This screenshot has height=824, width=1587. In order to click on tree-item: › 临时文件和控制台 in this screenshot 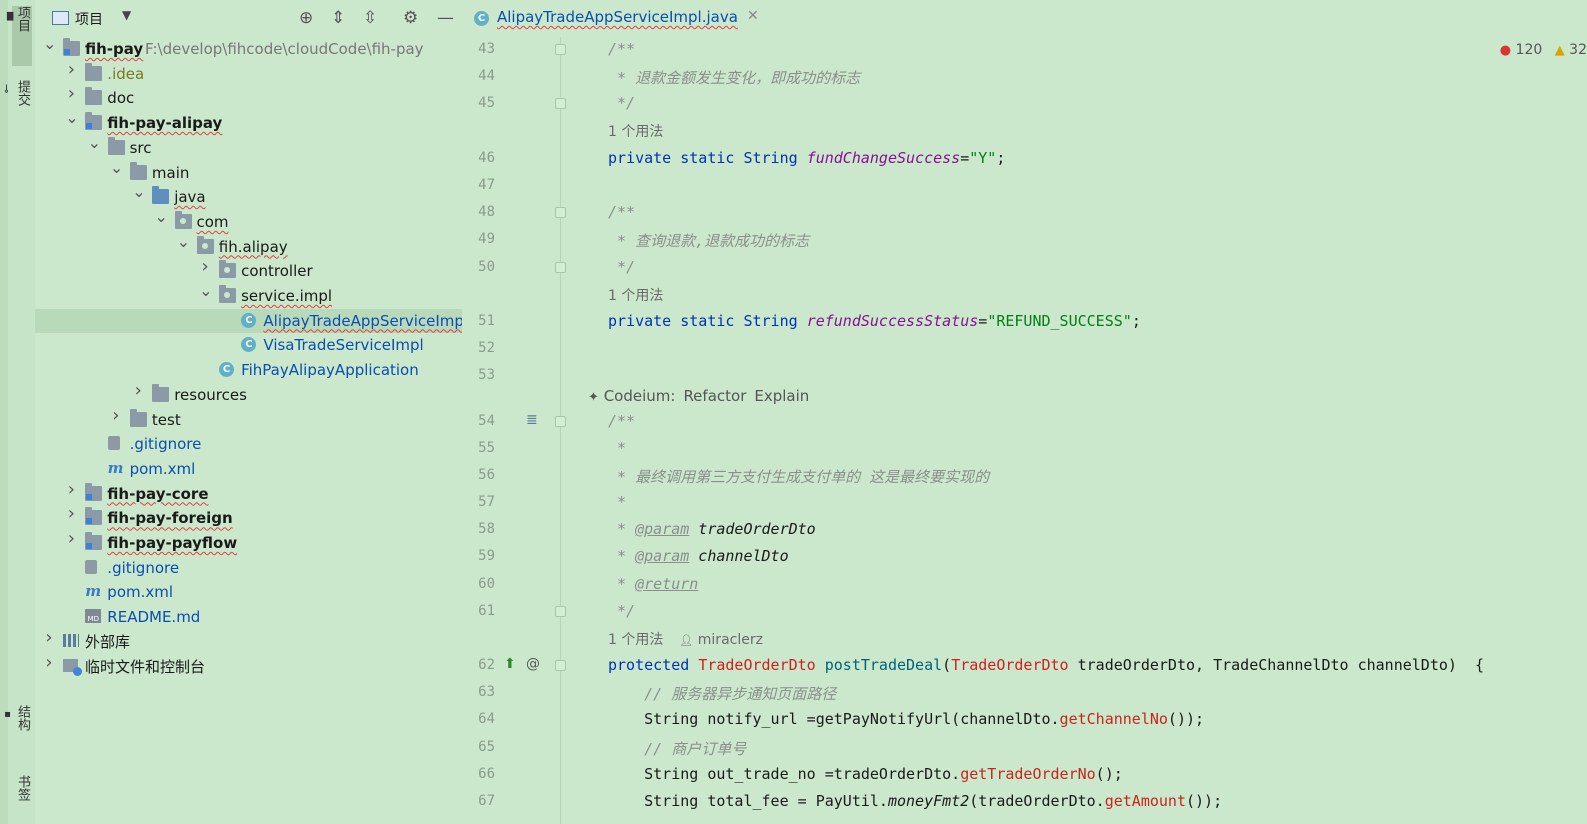, I will do `click(248, 666)`.